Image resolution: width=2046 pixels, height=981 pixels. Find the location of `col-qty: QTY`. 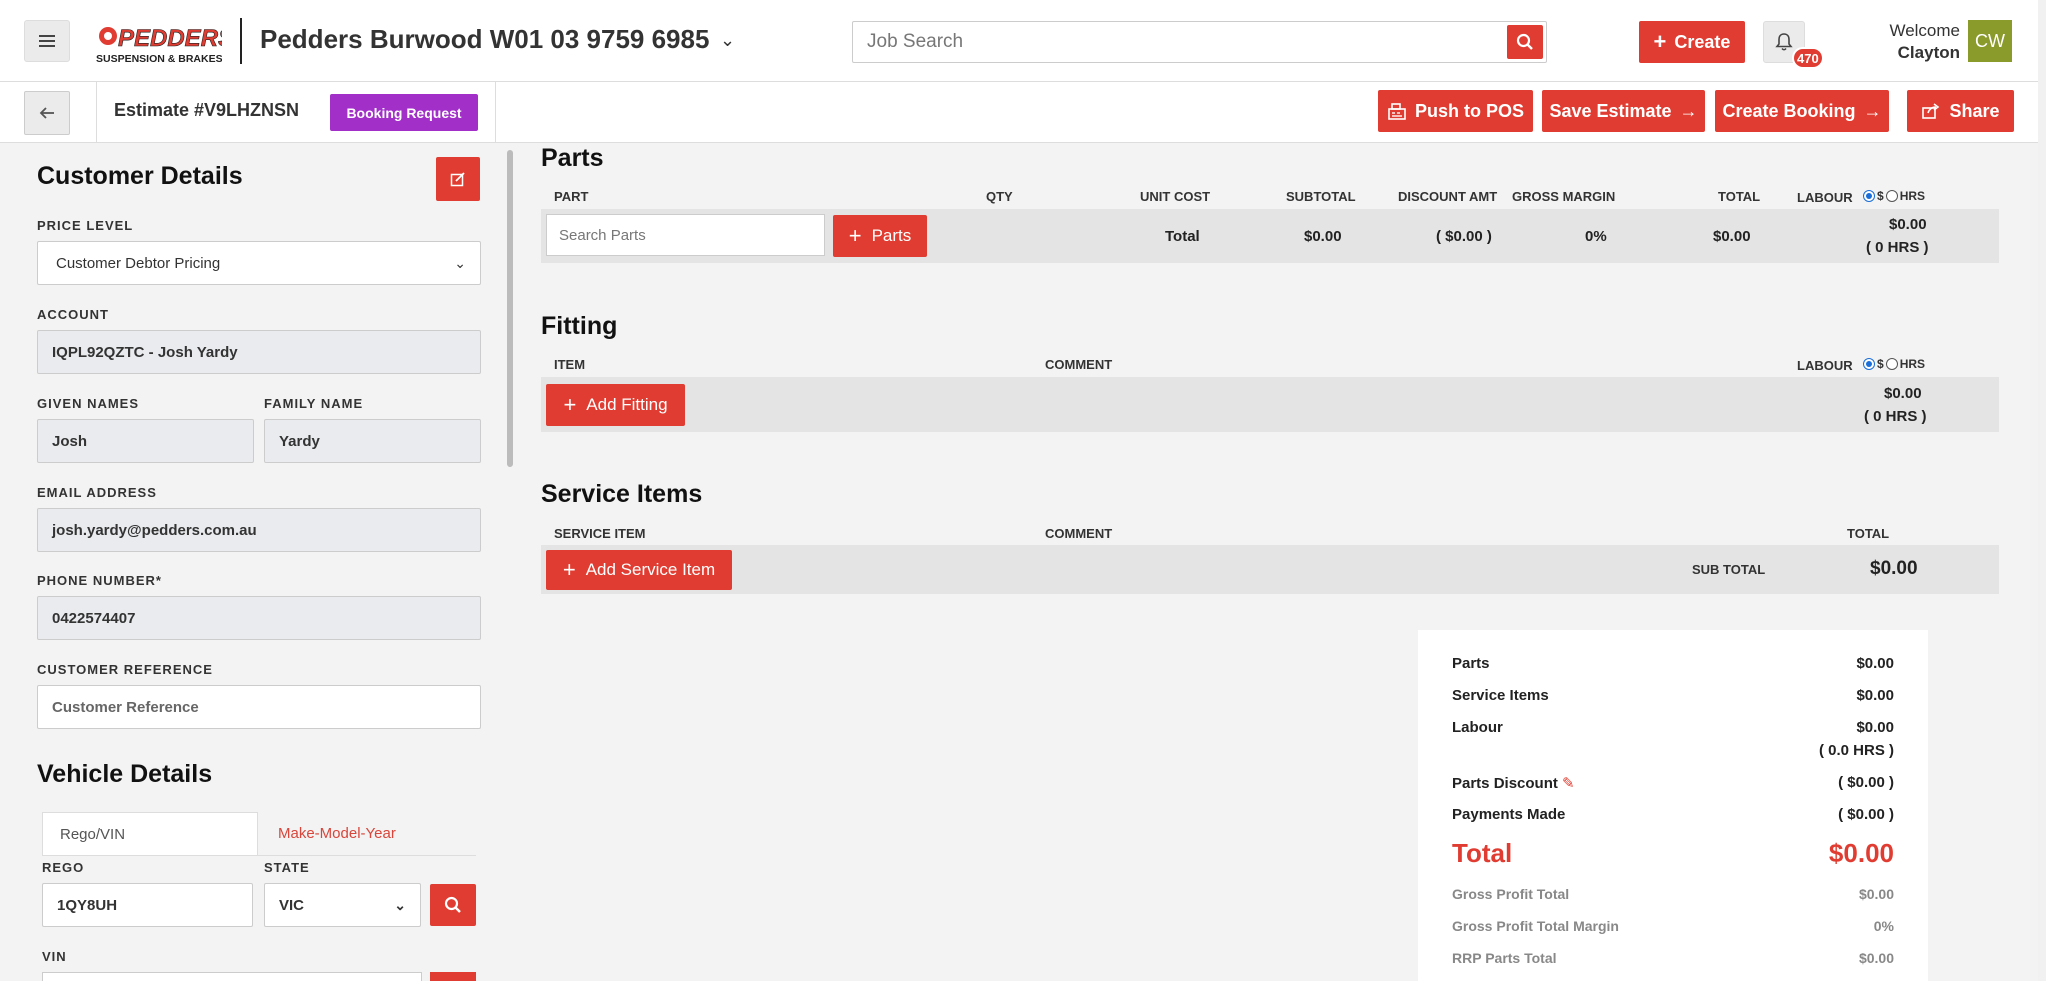

col-qty: QTY is located at coordinates (999, 196).